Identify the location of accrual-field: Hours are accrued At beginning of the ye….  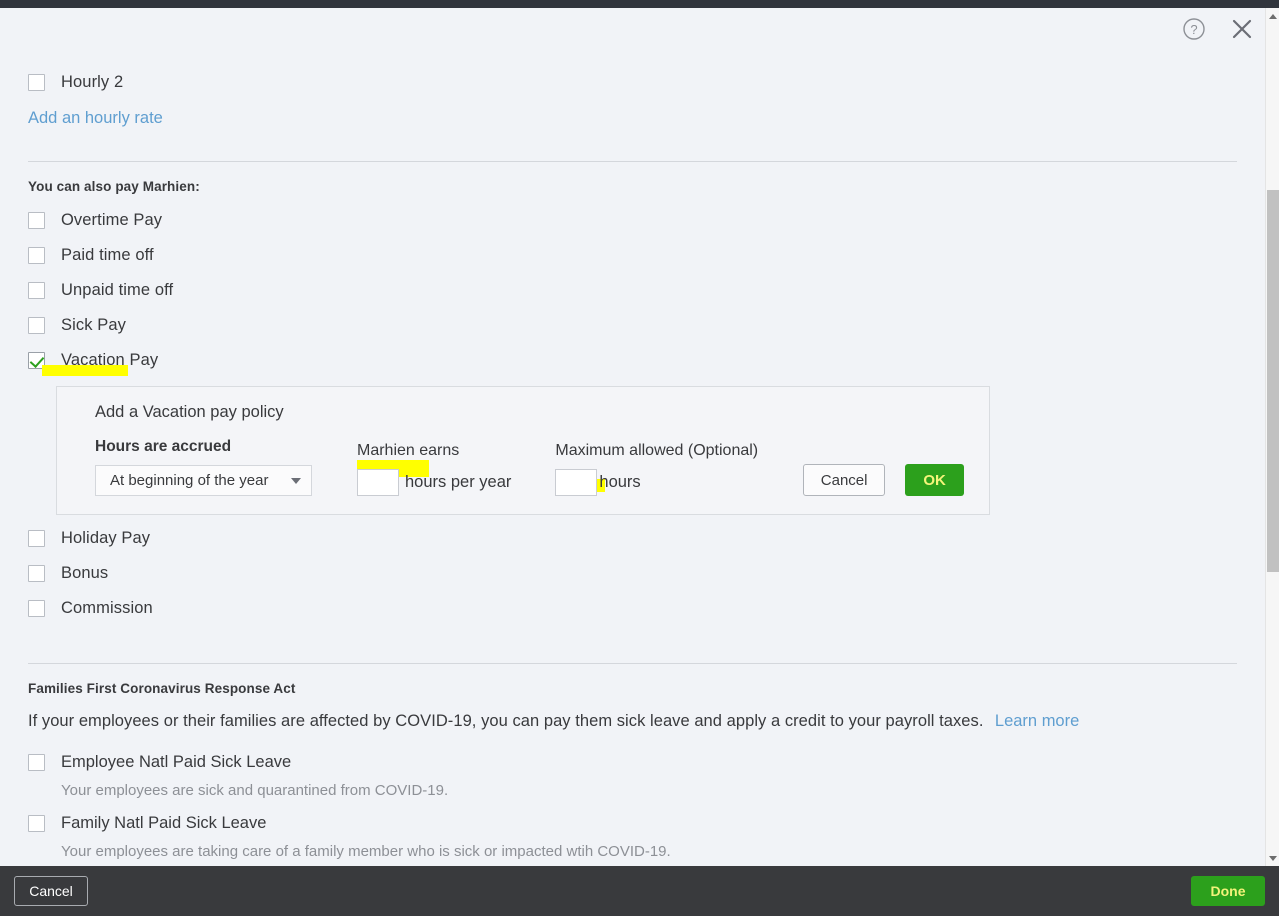
(203, 467).